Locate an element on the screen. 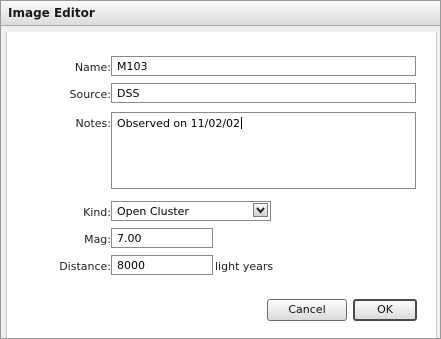 Image resolution: width=441 pixels, height=339 pixels. window-title: Image Editor is located at coordinates (51, 13).